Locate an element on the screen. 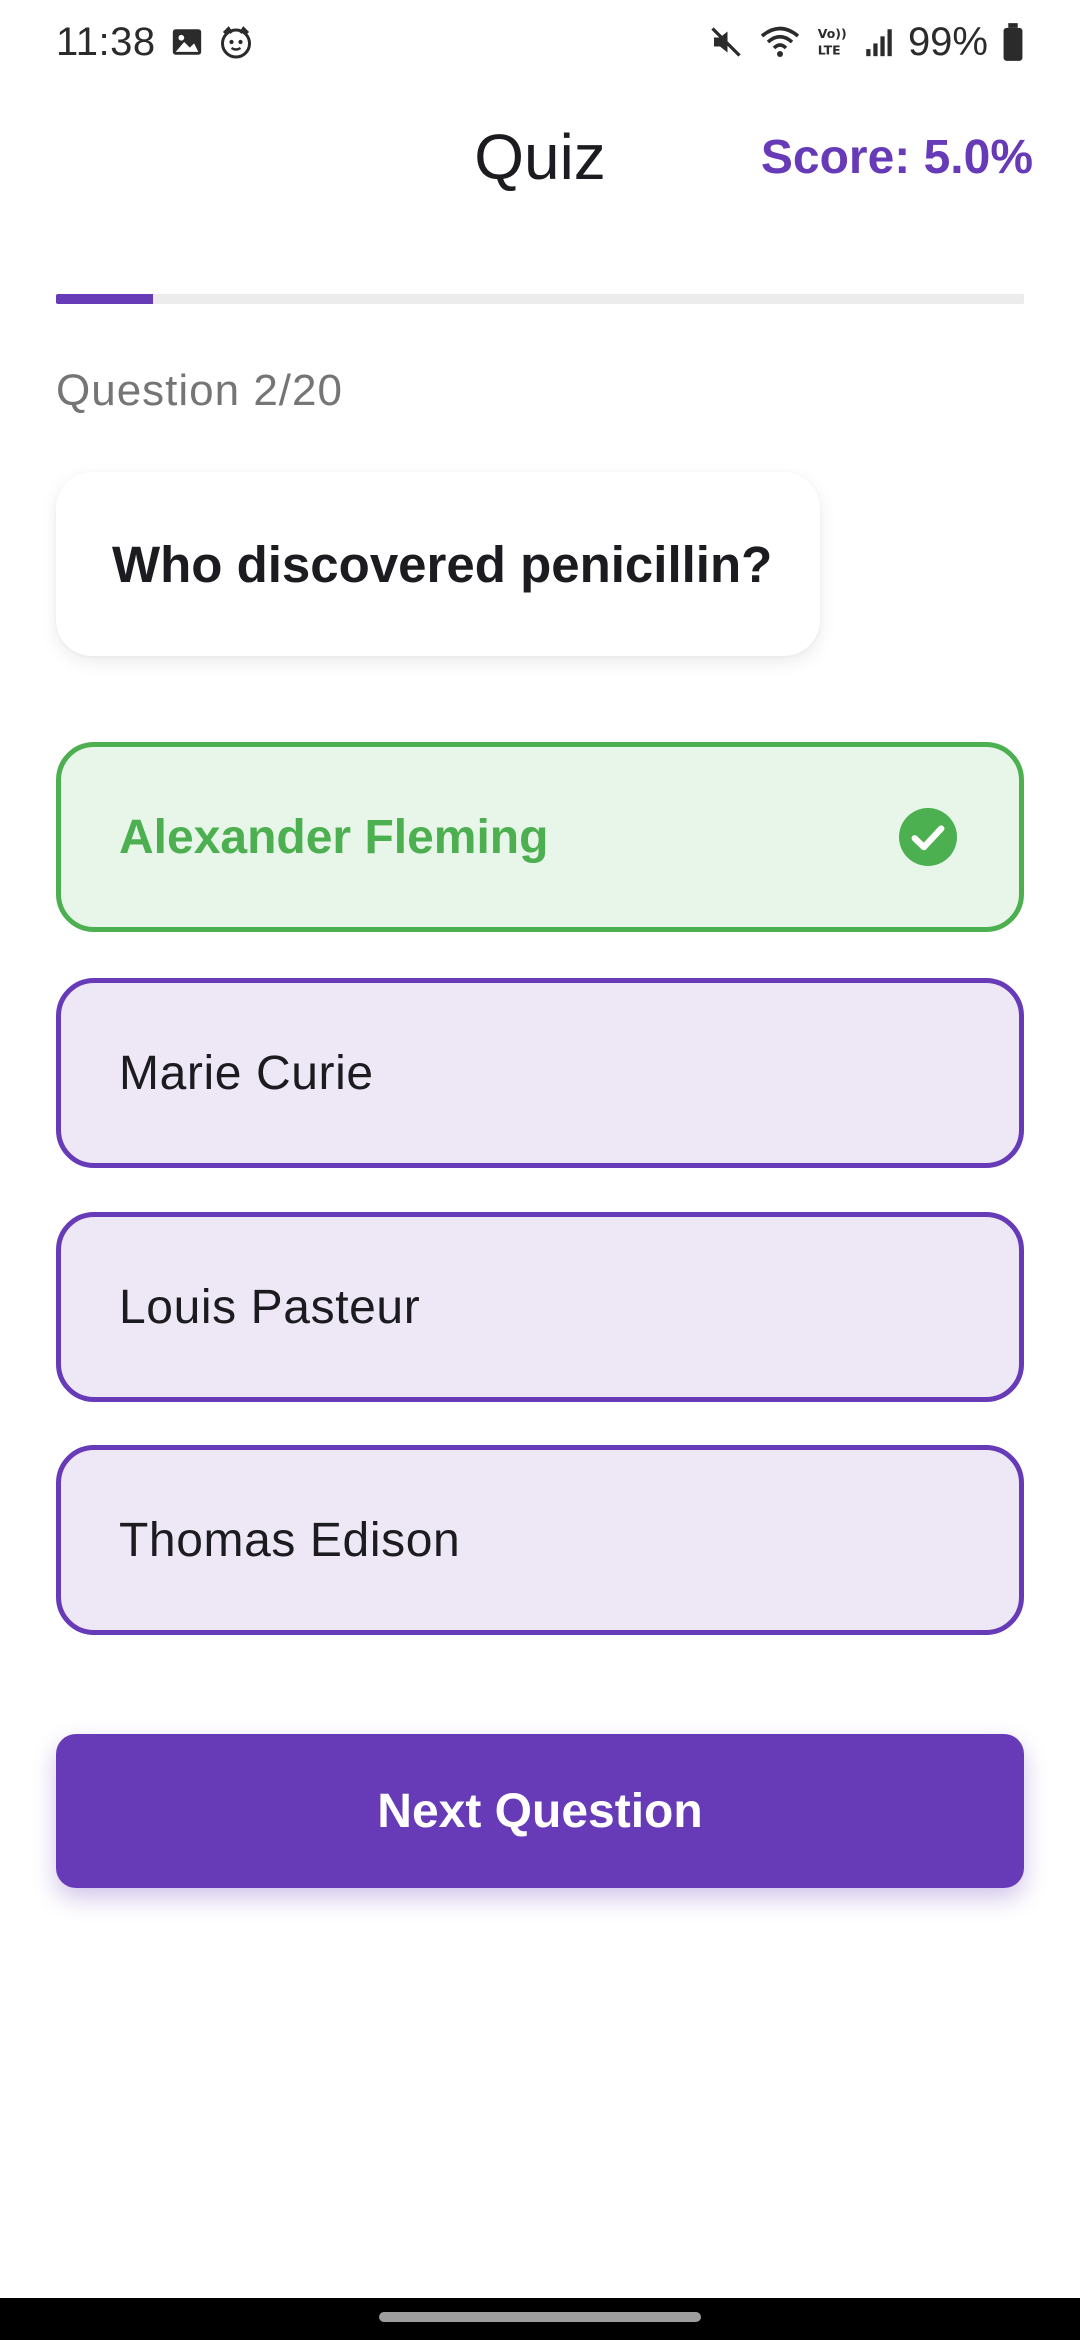 This screenshot has width=1080, height=2340. next-question-label: Next Question is located at coordinates (540, 1811).